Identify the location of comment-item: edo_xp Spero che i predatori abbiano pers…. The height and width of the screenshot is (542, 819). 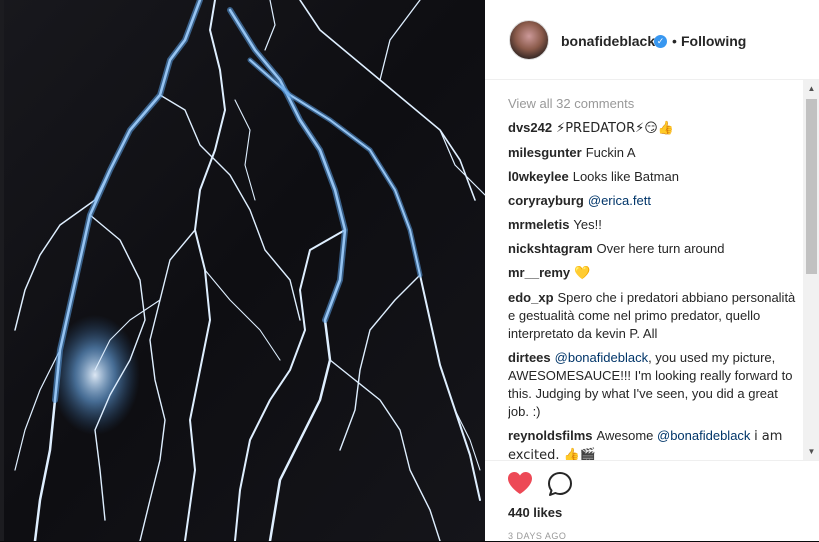
(653, 316).